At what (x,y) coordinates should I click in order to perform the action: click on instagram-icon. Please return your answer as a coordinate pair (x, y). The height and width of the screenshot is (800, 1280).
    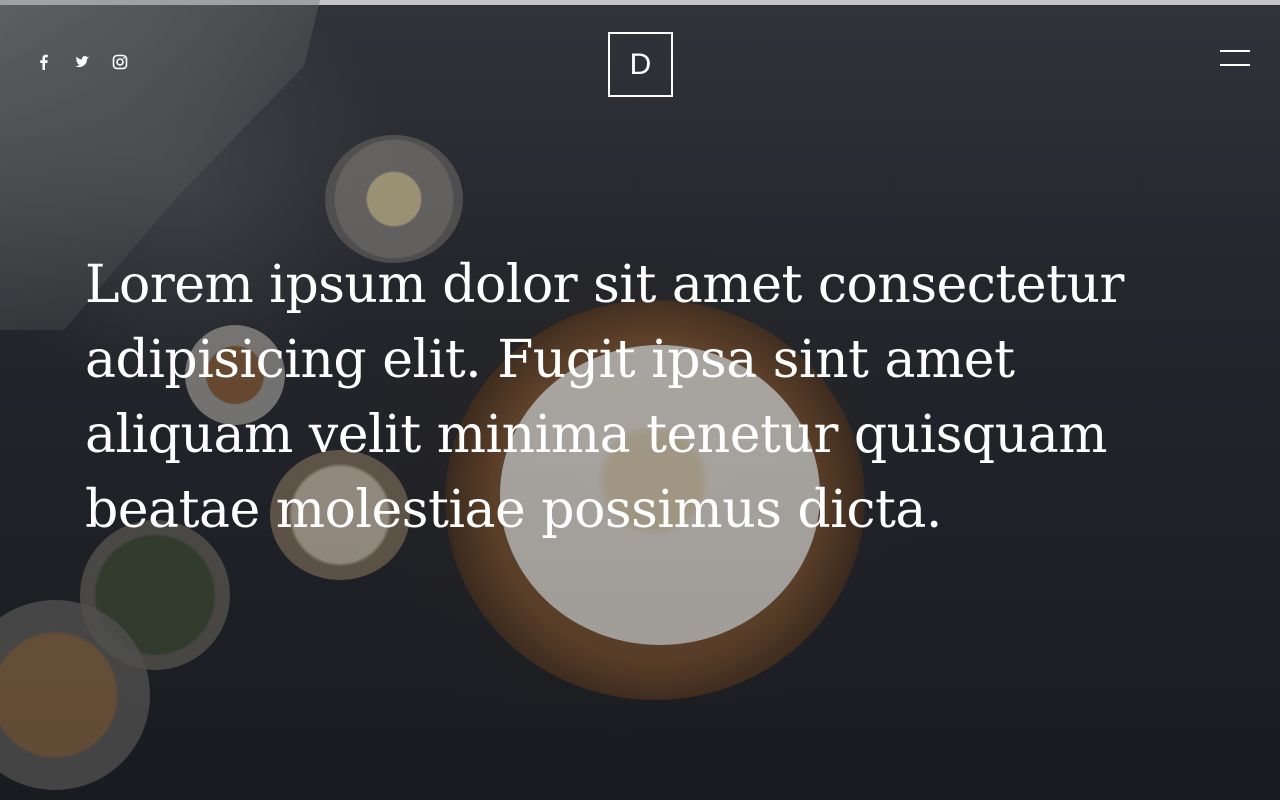
    Looking at the image, I should click on (120, 62).